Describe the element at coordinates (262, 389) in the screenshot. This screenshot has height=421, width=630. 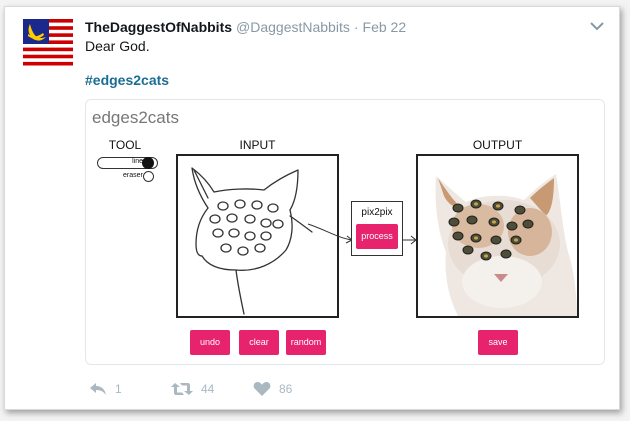
I see `heart-icon` at that location.